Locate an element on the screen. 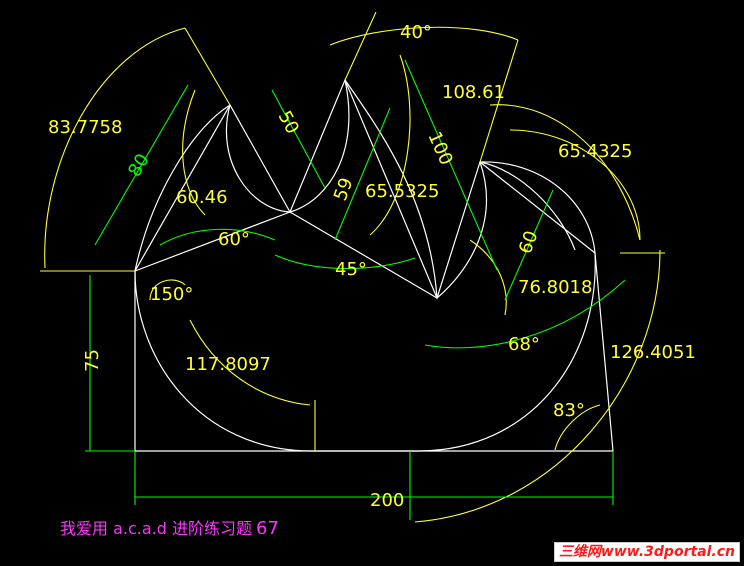 The height and width of the screenshot is (566, 744). caption-number: 67 is located at coordinates (267, 528).